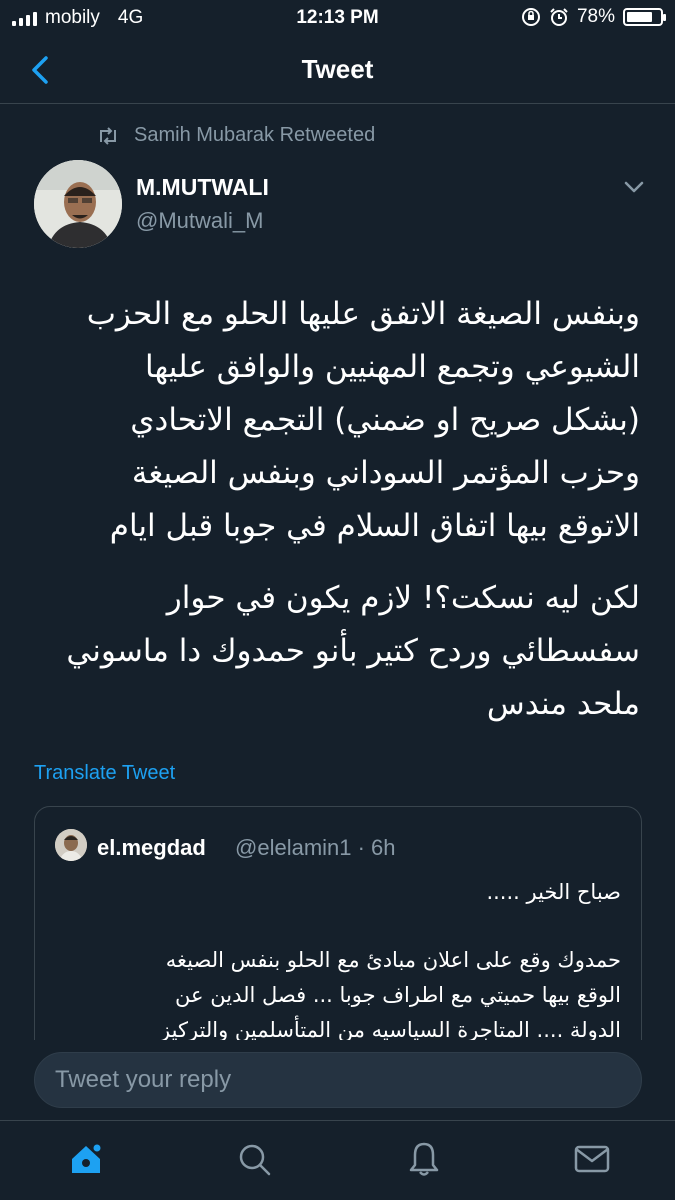 This screenshot has width=675, height=1200. Describe the element at coordinates (255, 135) in the screenshot. I see `retweet-label: Samih Mubarak Retweeted` at that location.